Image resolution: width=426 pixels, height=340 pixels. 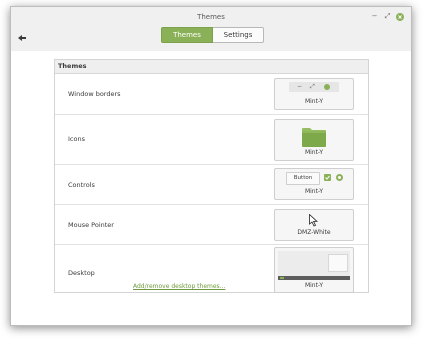 What do you see at coordinates (211, 140) in the screenshot?
I see `row-icons: Icons Mint-Y` at bounding box center [211, 140].